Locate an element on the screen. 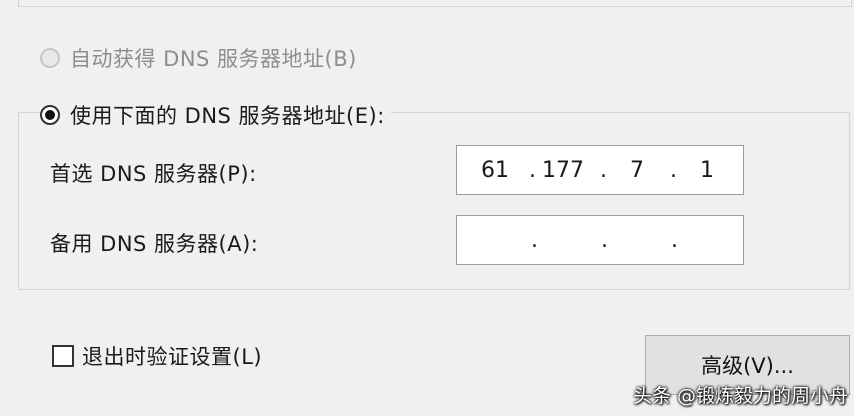  alternate-dns-input: . . . is located at coordinates (600, 240).